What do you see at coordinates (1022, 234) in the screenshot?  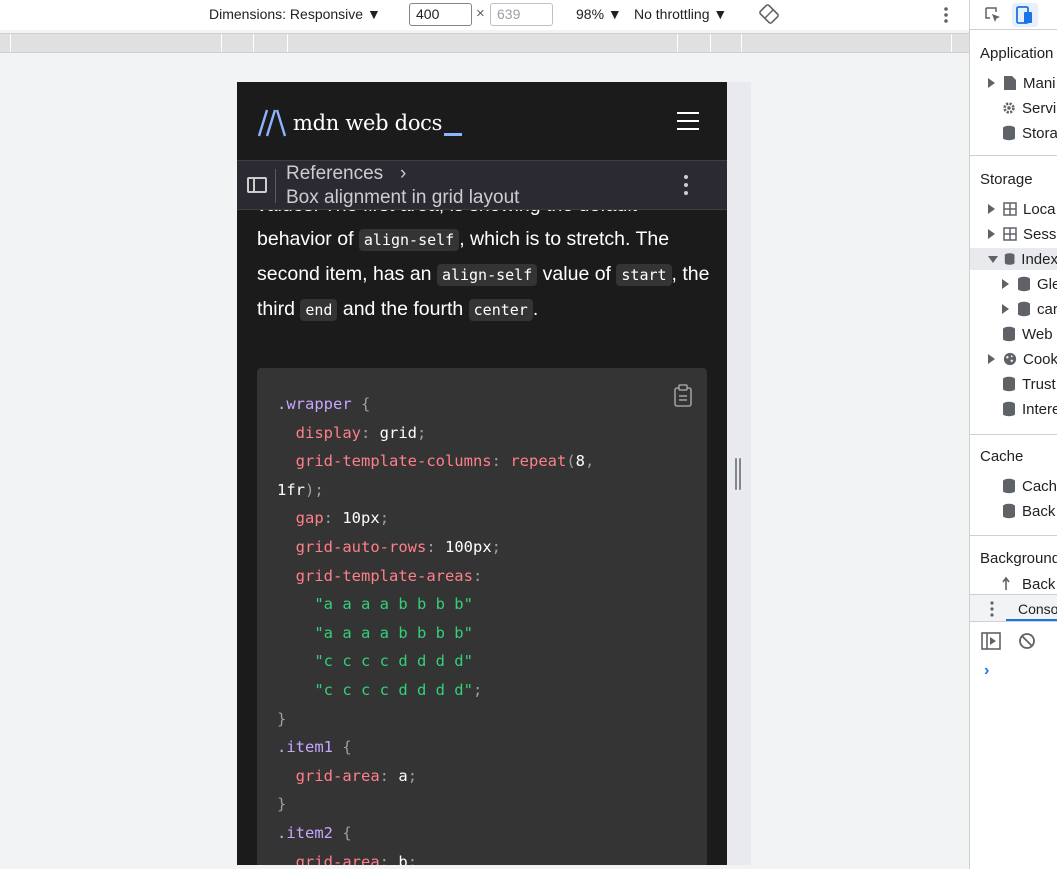 I see `session-storage-item: Sess` at bounding box center [1022, 234].